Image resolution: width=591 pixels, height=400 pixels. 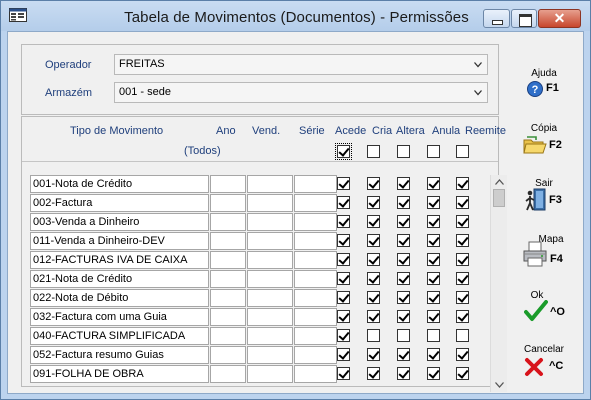 I want to click on table-row: 040-FACTURA SIMPLIFICADA, so click(x=255, y=336).